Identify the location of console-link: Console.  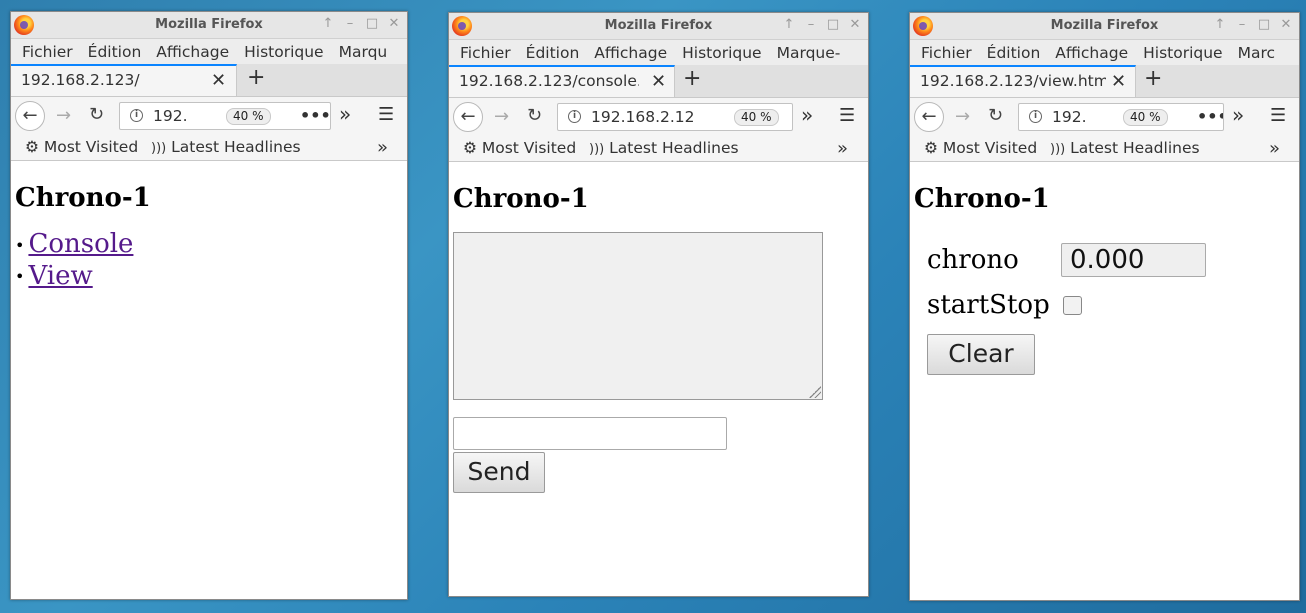
(80, 244).